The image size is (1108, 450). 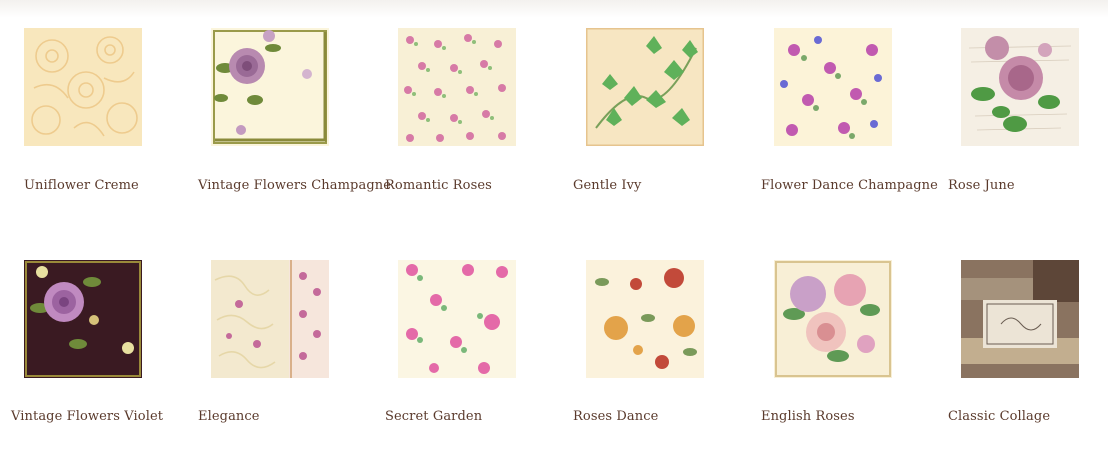 What do you see at coordinates (999, 416) in the screenshot?
I see `product-name: Classic Collage` at bounding box center [999, 416].